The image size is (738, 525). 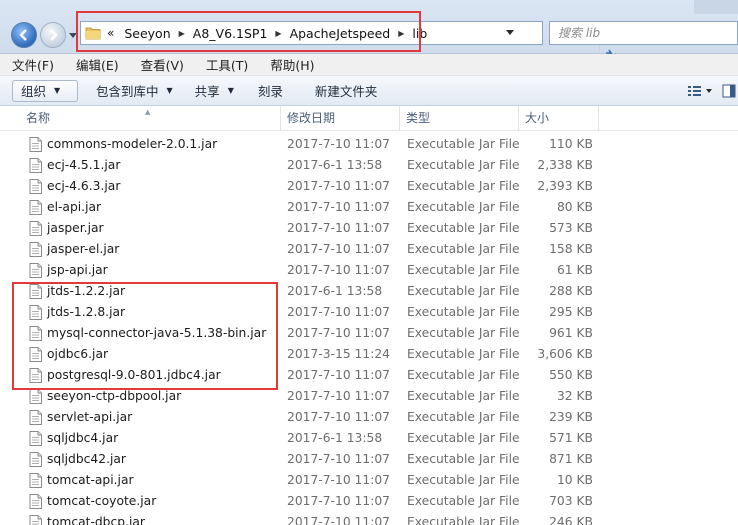 I want to click on file-name: tomcat-dbcp.jar, so click(x=96, y=520).